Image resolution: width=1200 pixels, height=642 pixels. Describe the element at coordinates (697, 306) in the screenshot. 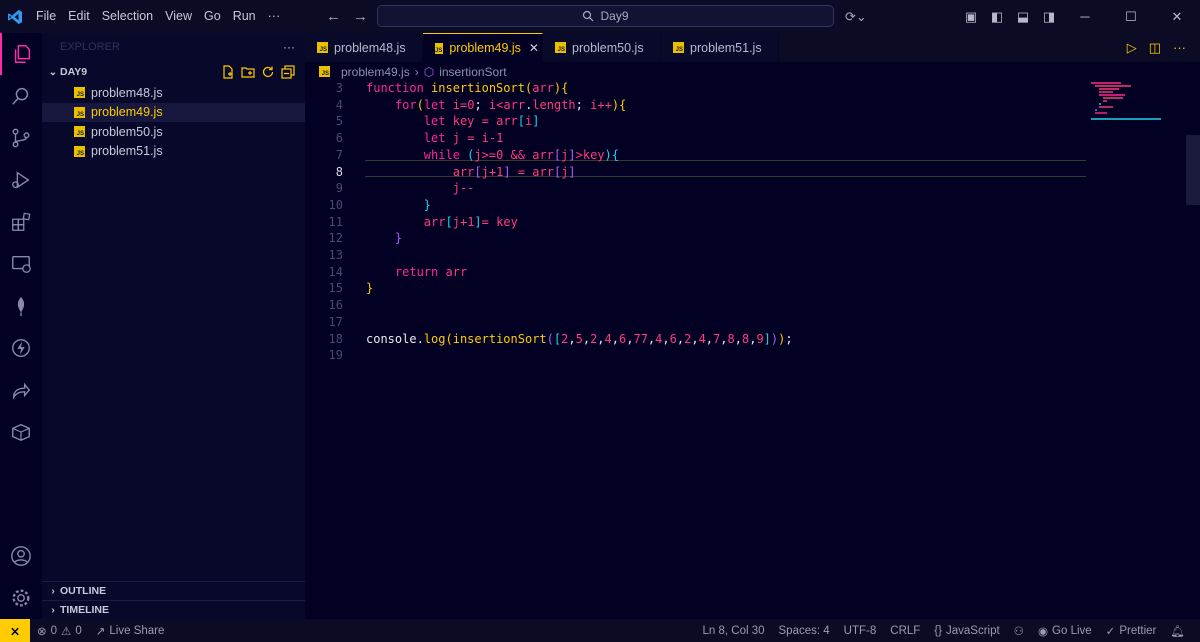

I see `code-line: 16` at that location.